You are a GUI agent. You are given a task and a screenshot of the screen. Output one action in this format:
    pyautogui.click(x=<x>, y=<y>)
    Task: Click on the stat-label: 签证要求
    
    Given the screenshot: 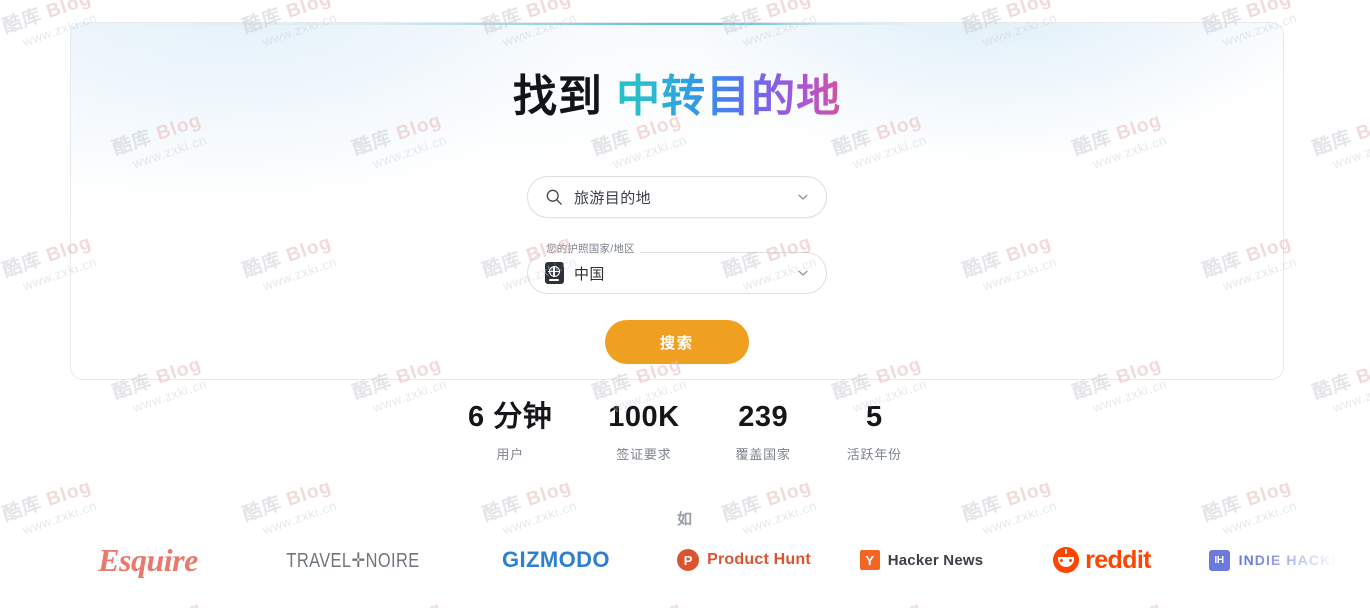 What is the action you would take?
    pyautogui.click(x=644, y=454)
    